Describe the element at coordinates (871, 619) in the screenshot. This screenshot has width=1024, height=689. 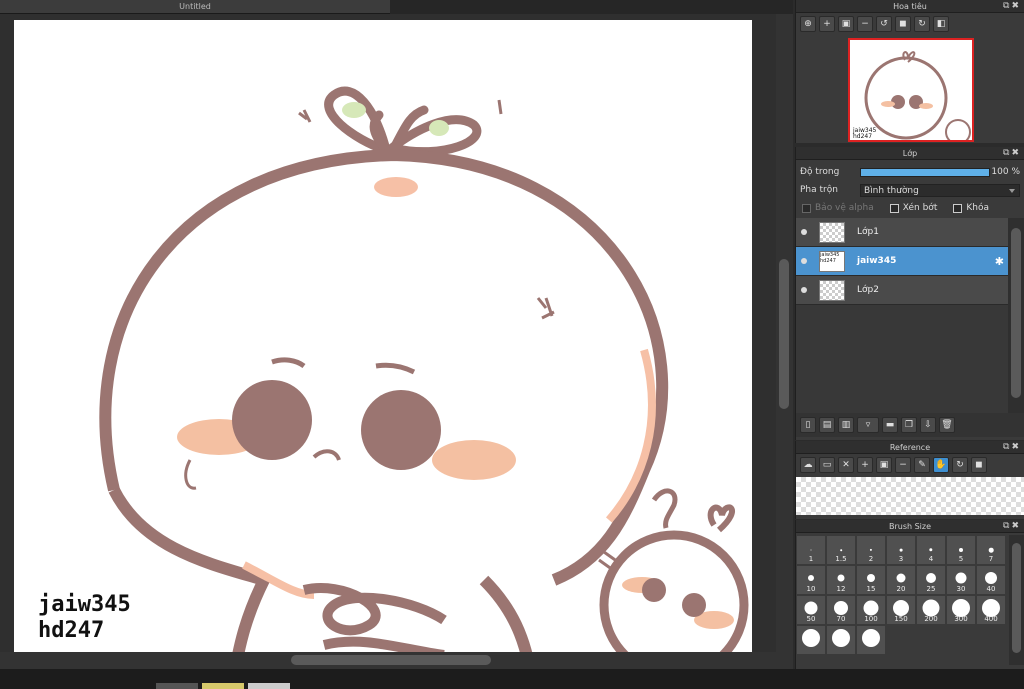
I see `brush-size-label: 100` at that location.